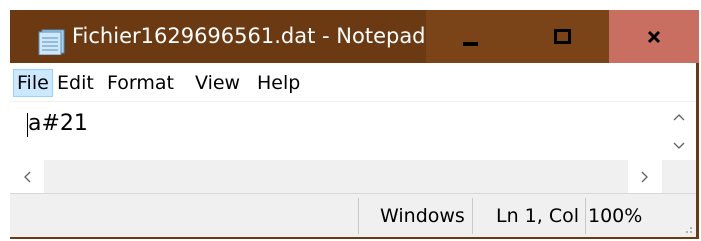 This screenshot has height=241, width=701. What do you see at coordinates (75, 83) in the screenshot?
I see `menu-edit: Edit` at bounding box center [75, 83].